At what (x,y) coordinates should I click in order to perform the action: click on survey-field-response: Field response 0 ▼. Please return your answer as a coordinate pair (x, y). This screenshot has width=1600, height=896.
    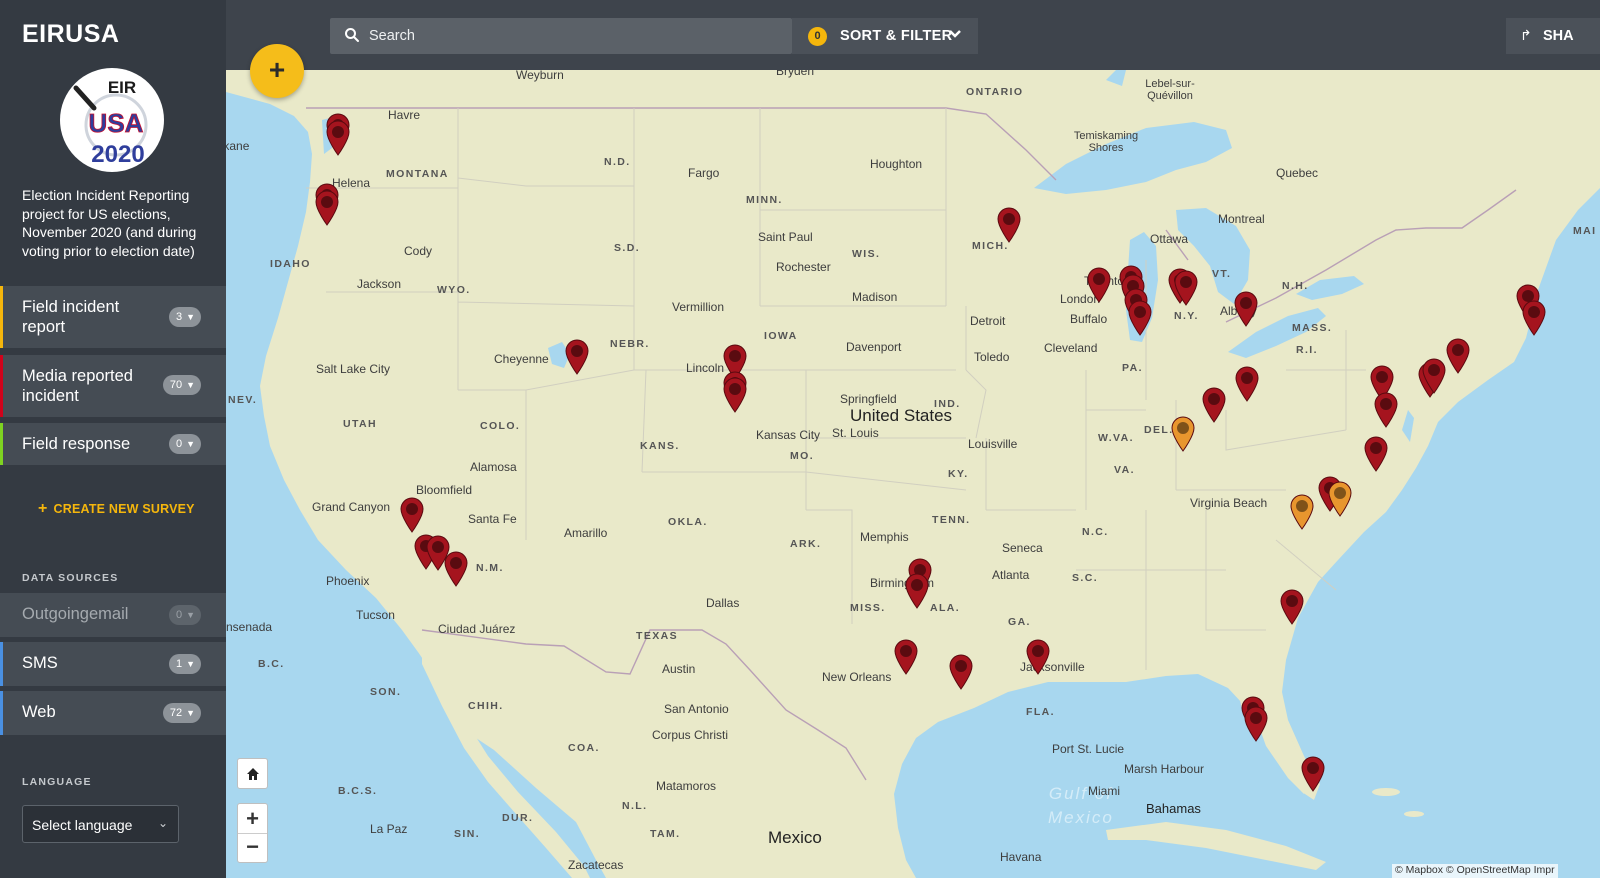
    Looking at the image, I should click on (113, 444).